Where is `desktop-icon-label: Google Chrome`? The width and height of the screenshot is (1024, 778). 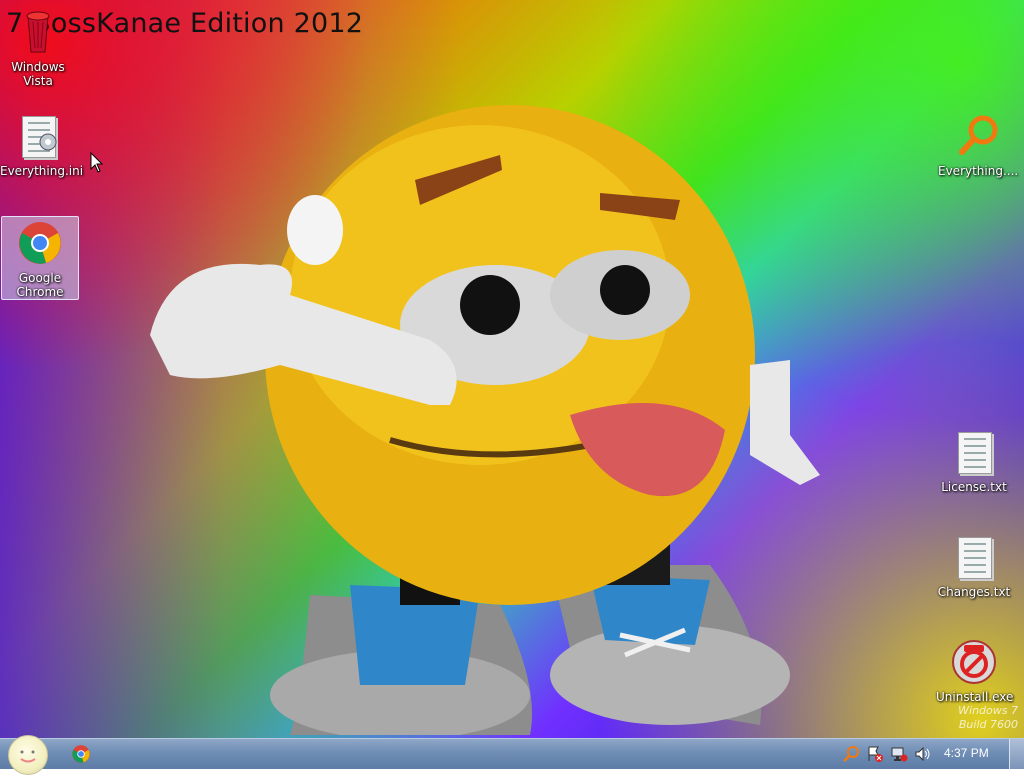
desktop-icon-label: Google Chrome is located at coordinates (40, 285).